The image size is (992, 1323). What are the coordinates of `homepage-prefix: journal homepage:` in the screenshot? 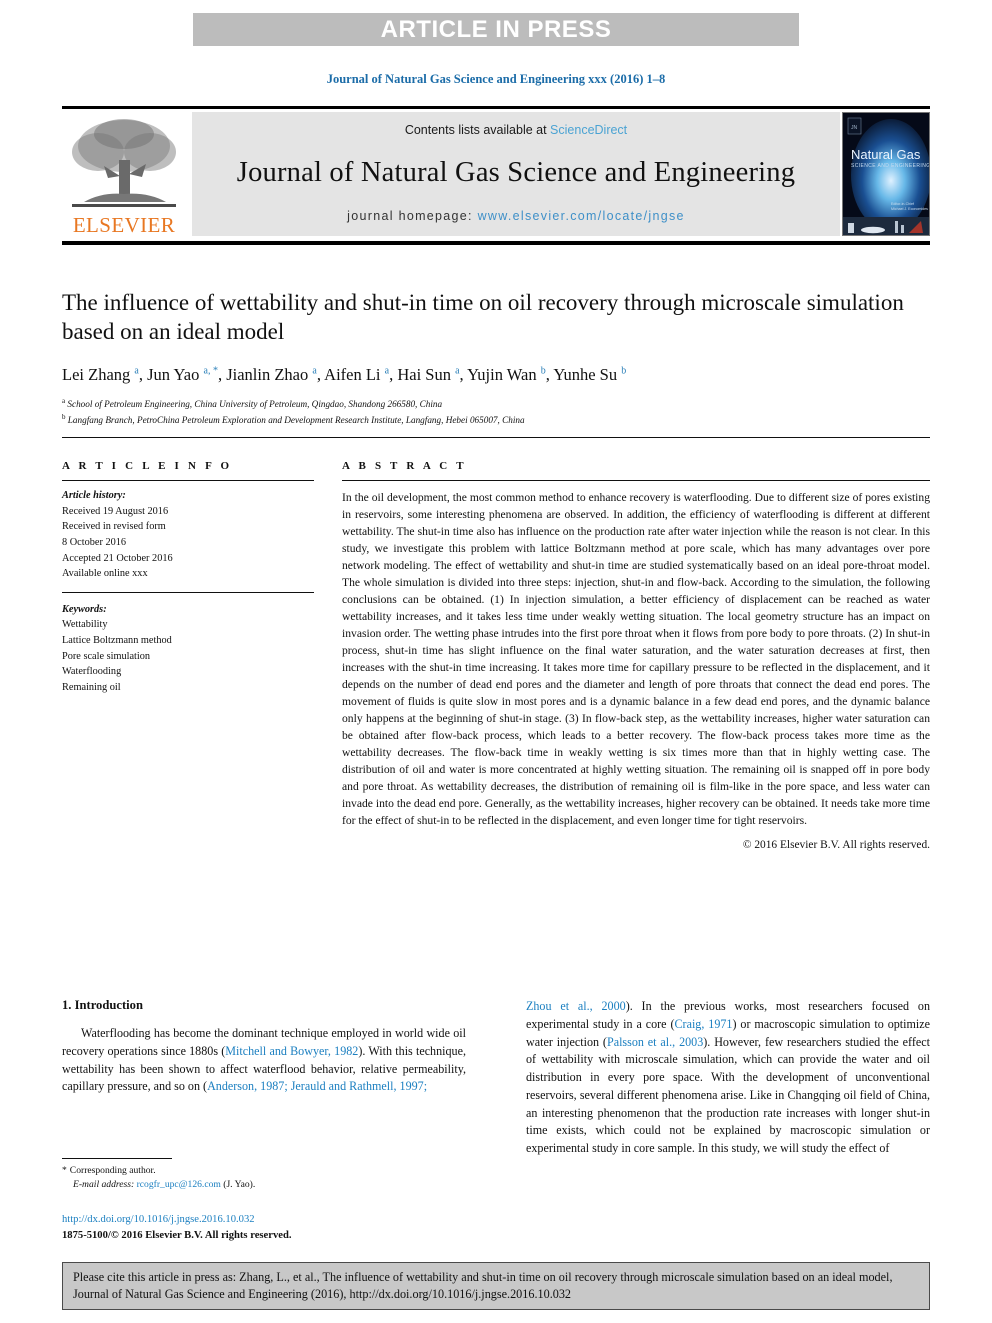 It's located at (412, 216).